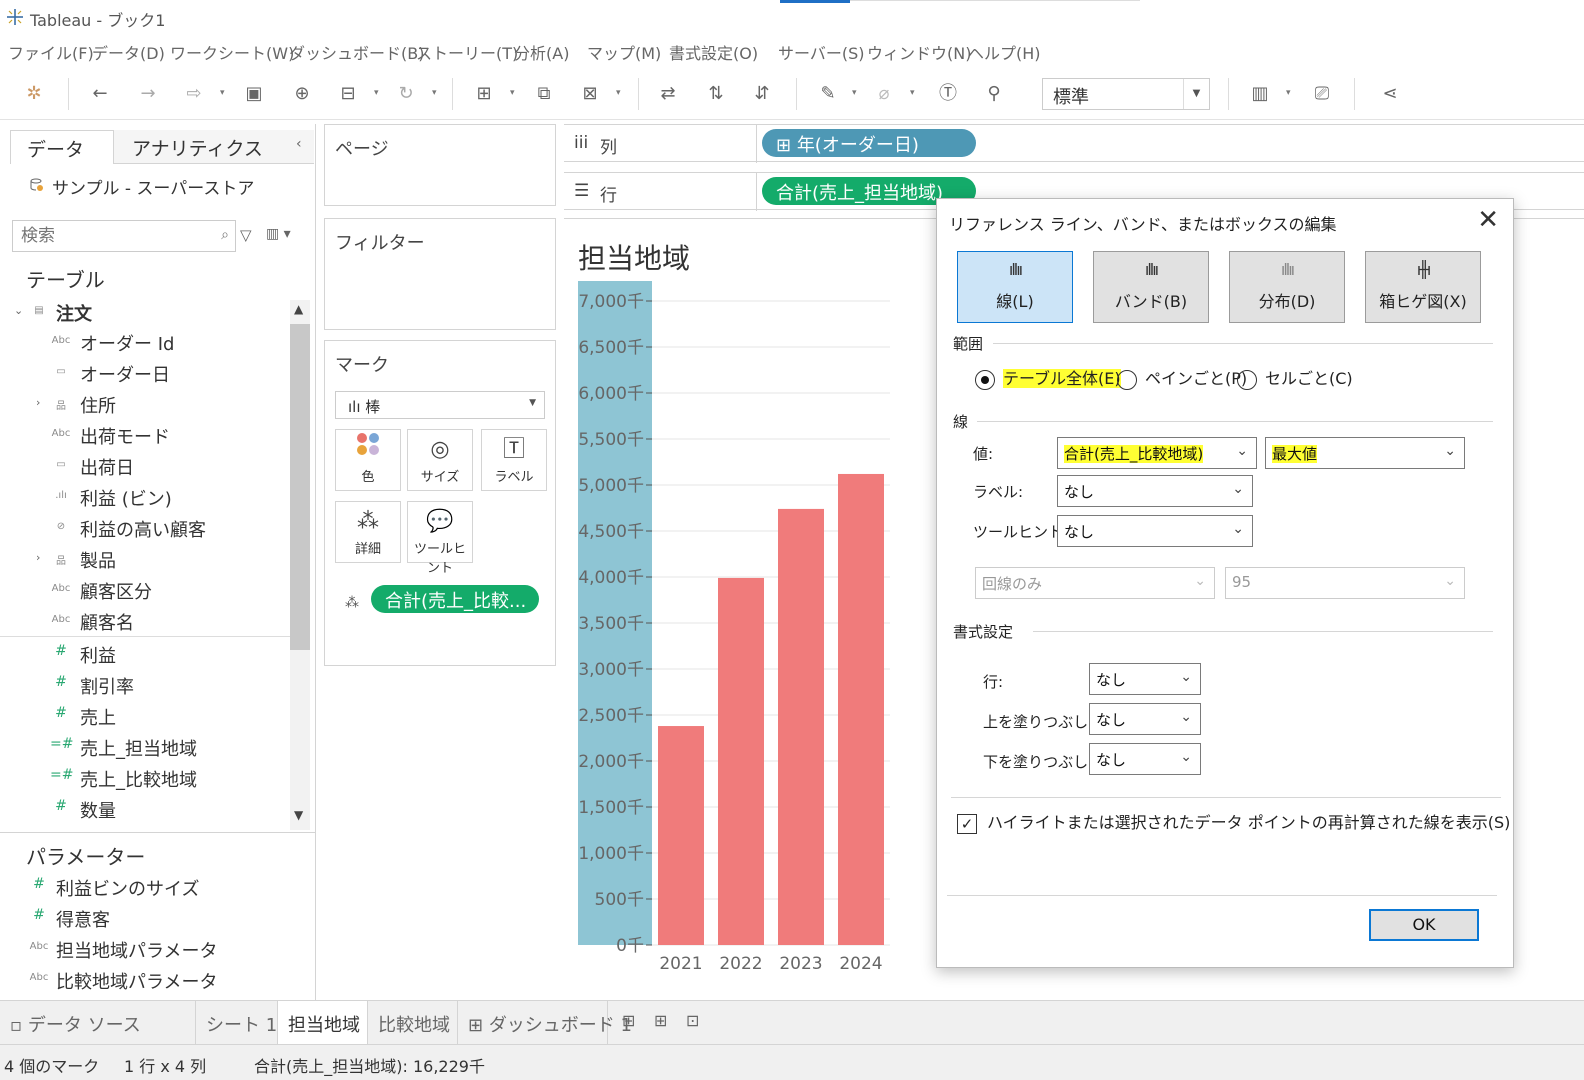 The image size is (1584, 1080). What do you see at coordinates (994, 94) in the screenshot?
I see `fix-axes-icon: ⚲` at bounding box center [994, 94].